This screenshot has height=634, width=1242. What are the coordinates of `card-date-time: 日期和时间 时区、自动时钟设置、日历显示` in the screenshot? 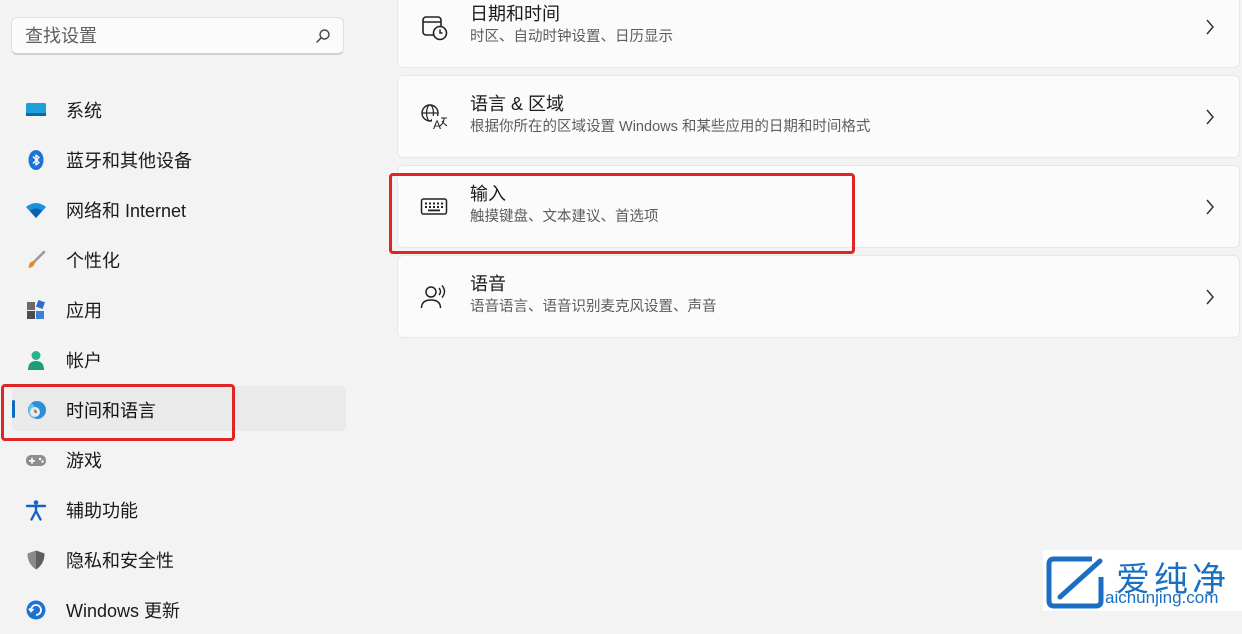 It's located at (818, 34).